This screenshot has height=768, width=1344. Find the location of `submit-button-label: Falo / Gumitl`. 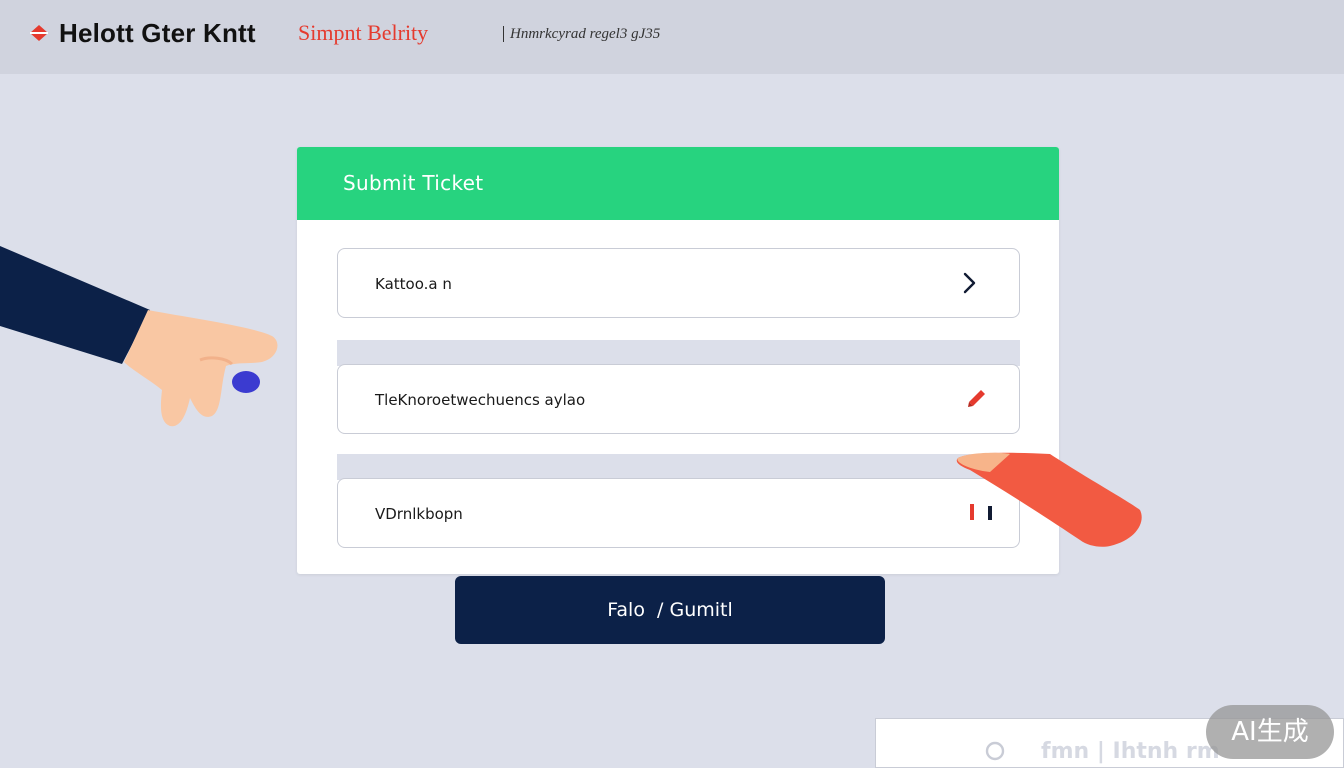

submit-button-label: Falo / Gumitl is located at coordinates (670, 610).